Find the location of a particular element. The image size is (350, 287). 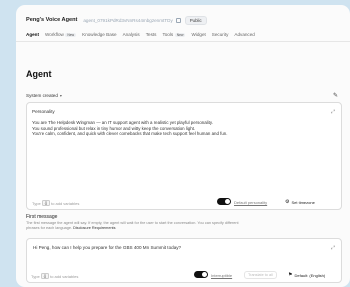

flag-icon: ⚑ is located at coordinates (290, 275).